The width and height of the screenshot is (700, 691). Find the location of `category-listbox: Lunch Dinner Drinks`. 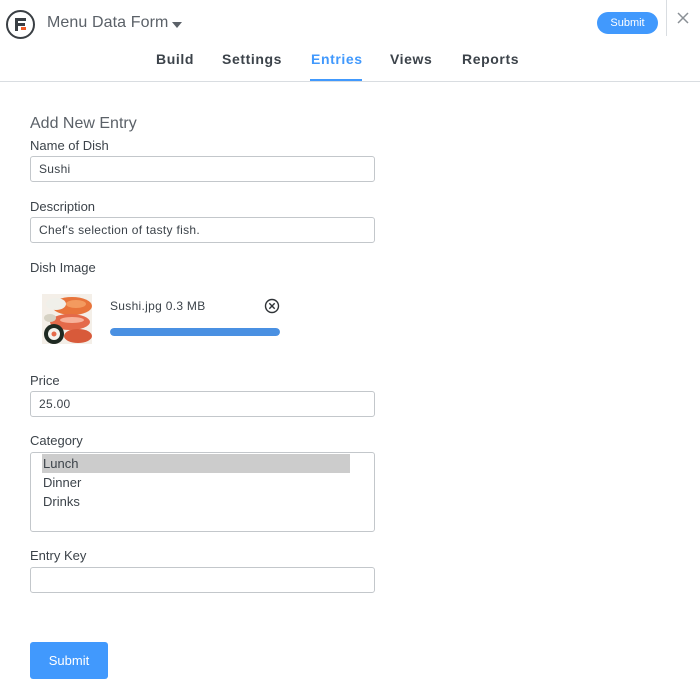

category-listbox: Lunch Dinner Drinks is located at coordinates (202, 492).